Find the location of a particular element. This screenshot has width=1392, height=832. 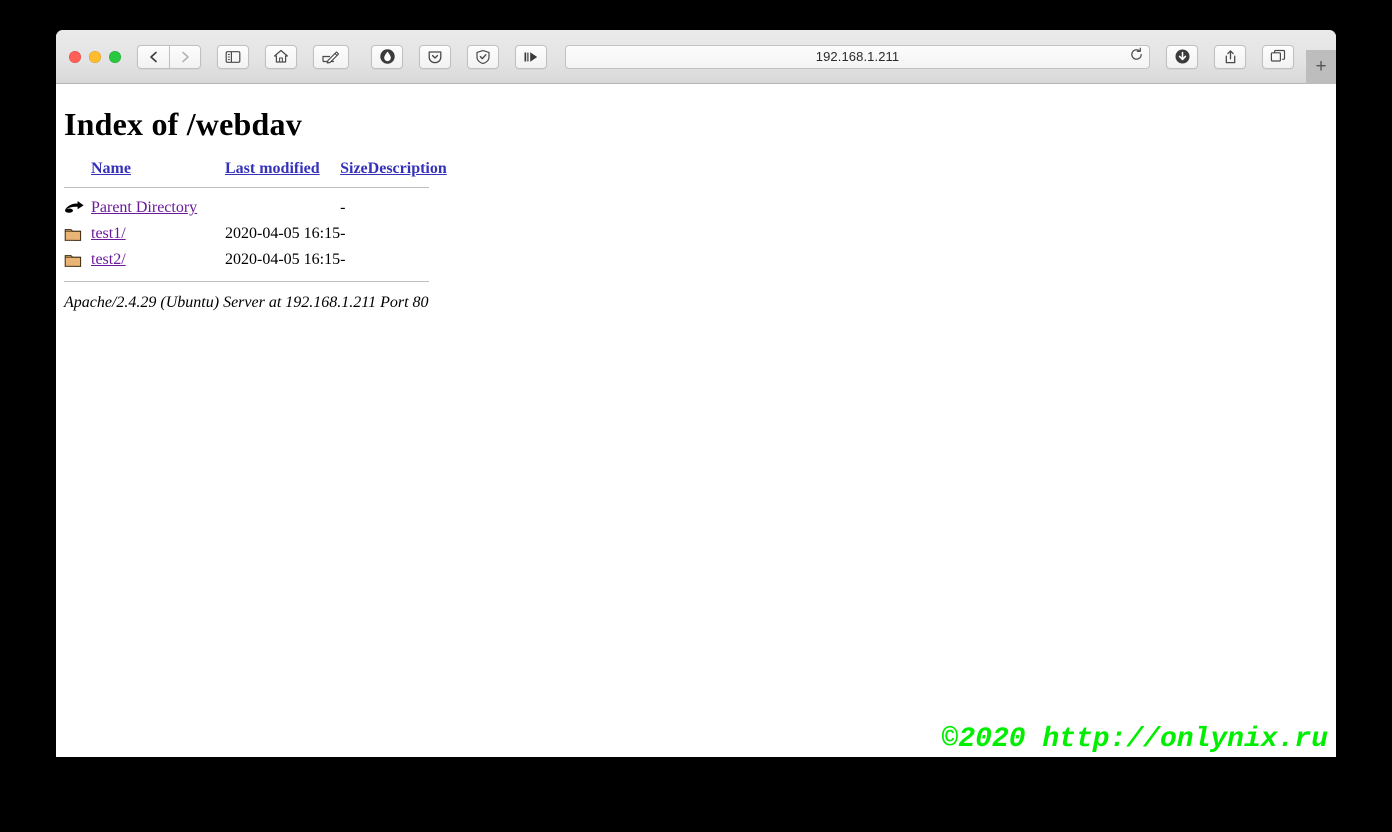

toolbar-right-group is located at coordinates (1230, 56).